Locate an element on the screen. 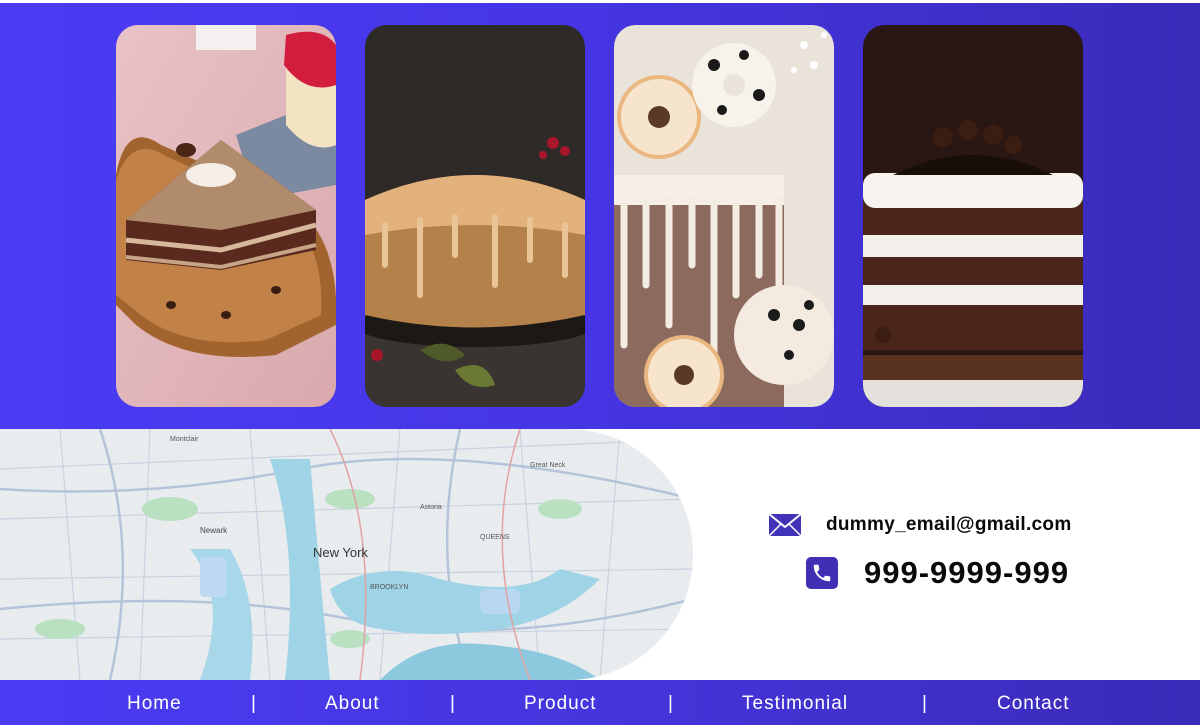 Image resolution: width=1200 pixels, height=727 pixels. slice-cake-image is located at coordinates (226, 216).